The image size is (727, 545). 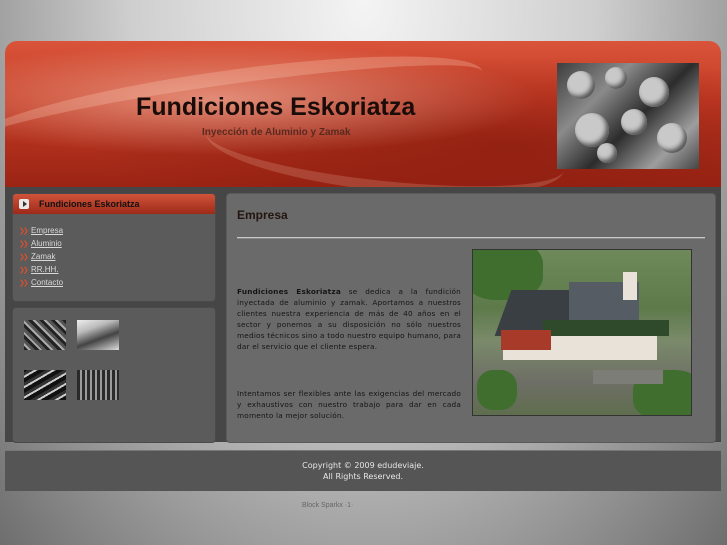 What do you see at coordinates (363, 465) in the screenshot?
I see `copyright-text: Copyright © 2009 edudeviaje.` at bounding box center [363, 465].